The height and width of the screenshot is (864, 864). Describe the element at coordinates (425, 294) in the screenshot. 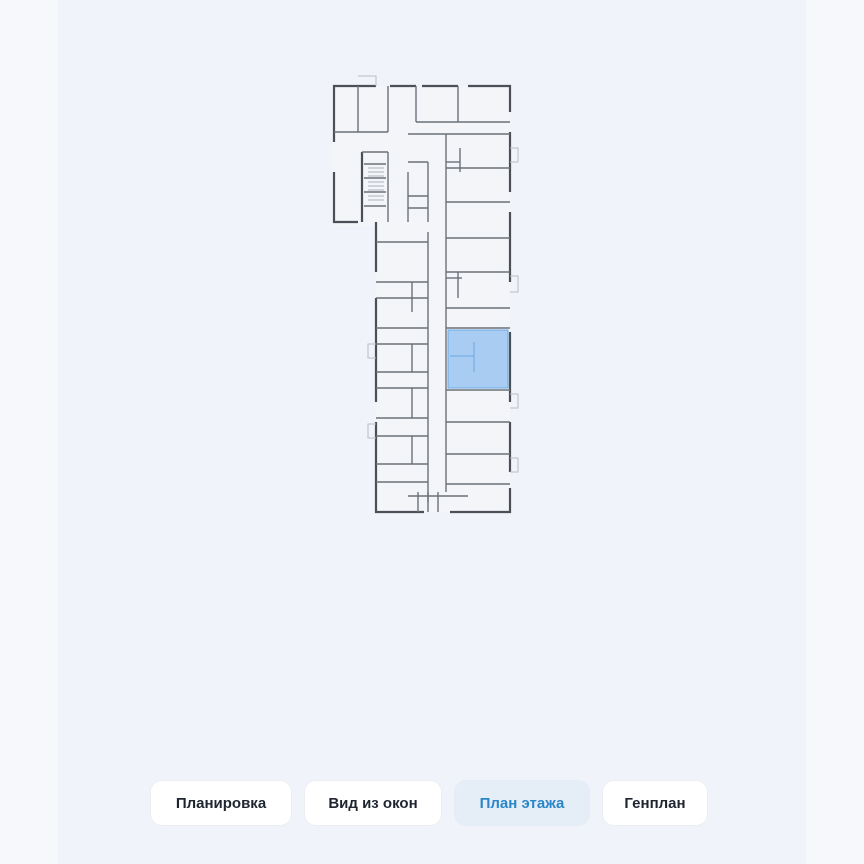

I see `floor-plan-drawing` at that location.